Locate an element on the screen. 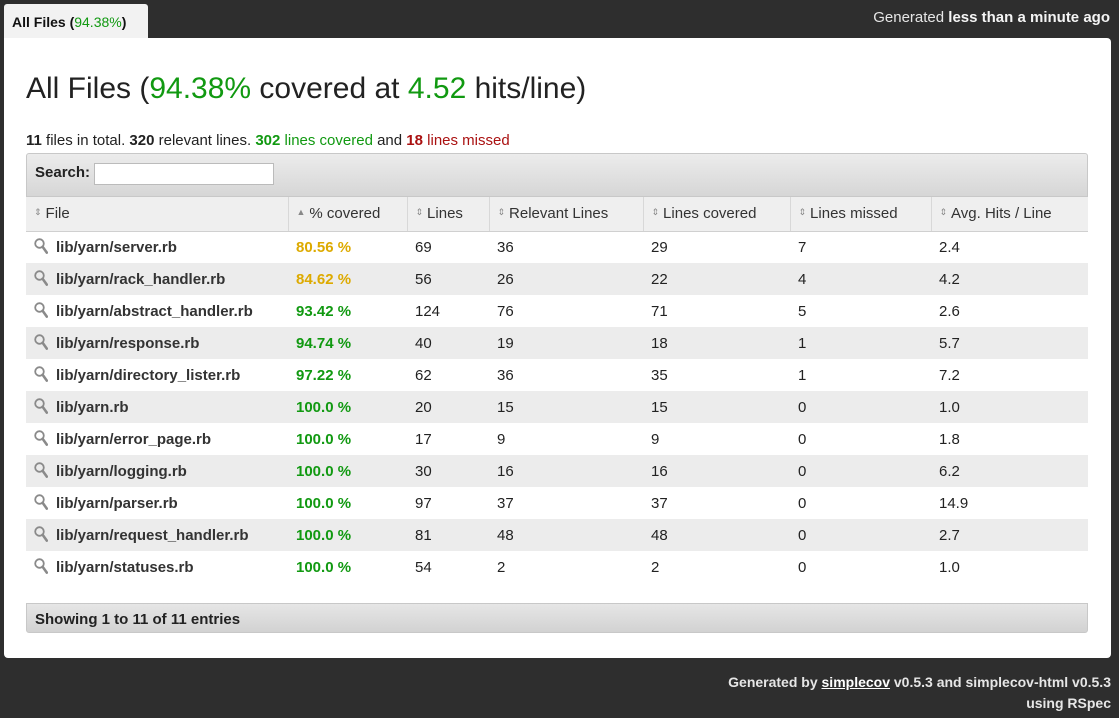  column-header-pct-covered: ▲% covered is located at coordinates (348, 214).